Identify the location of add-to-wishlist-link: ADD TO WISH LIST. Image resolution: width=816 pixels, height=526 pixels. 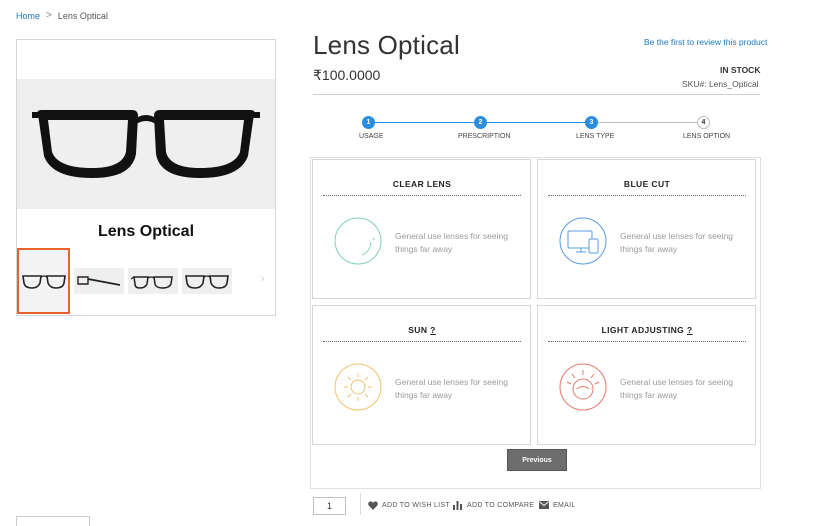
(409, 505).